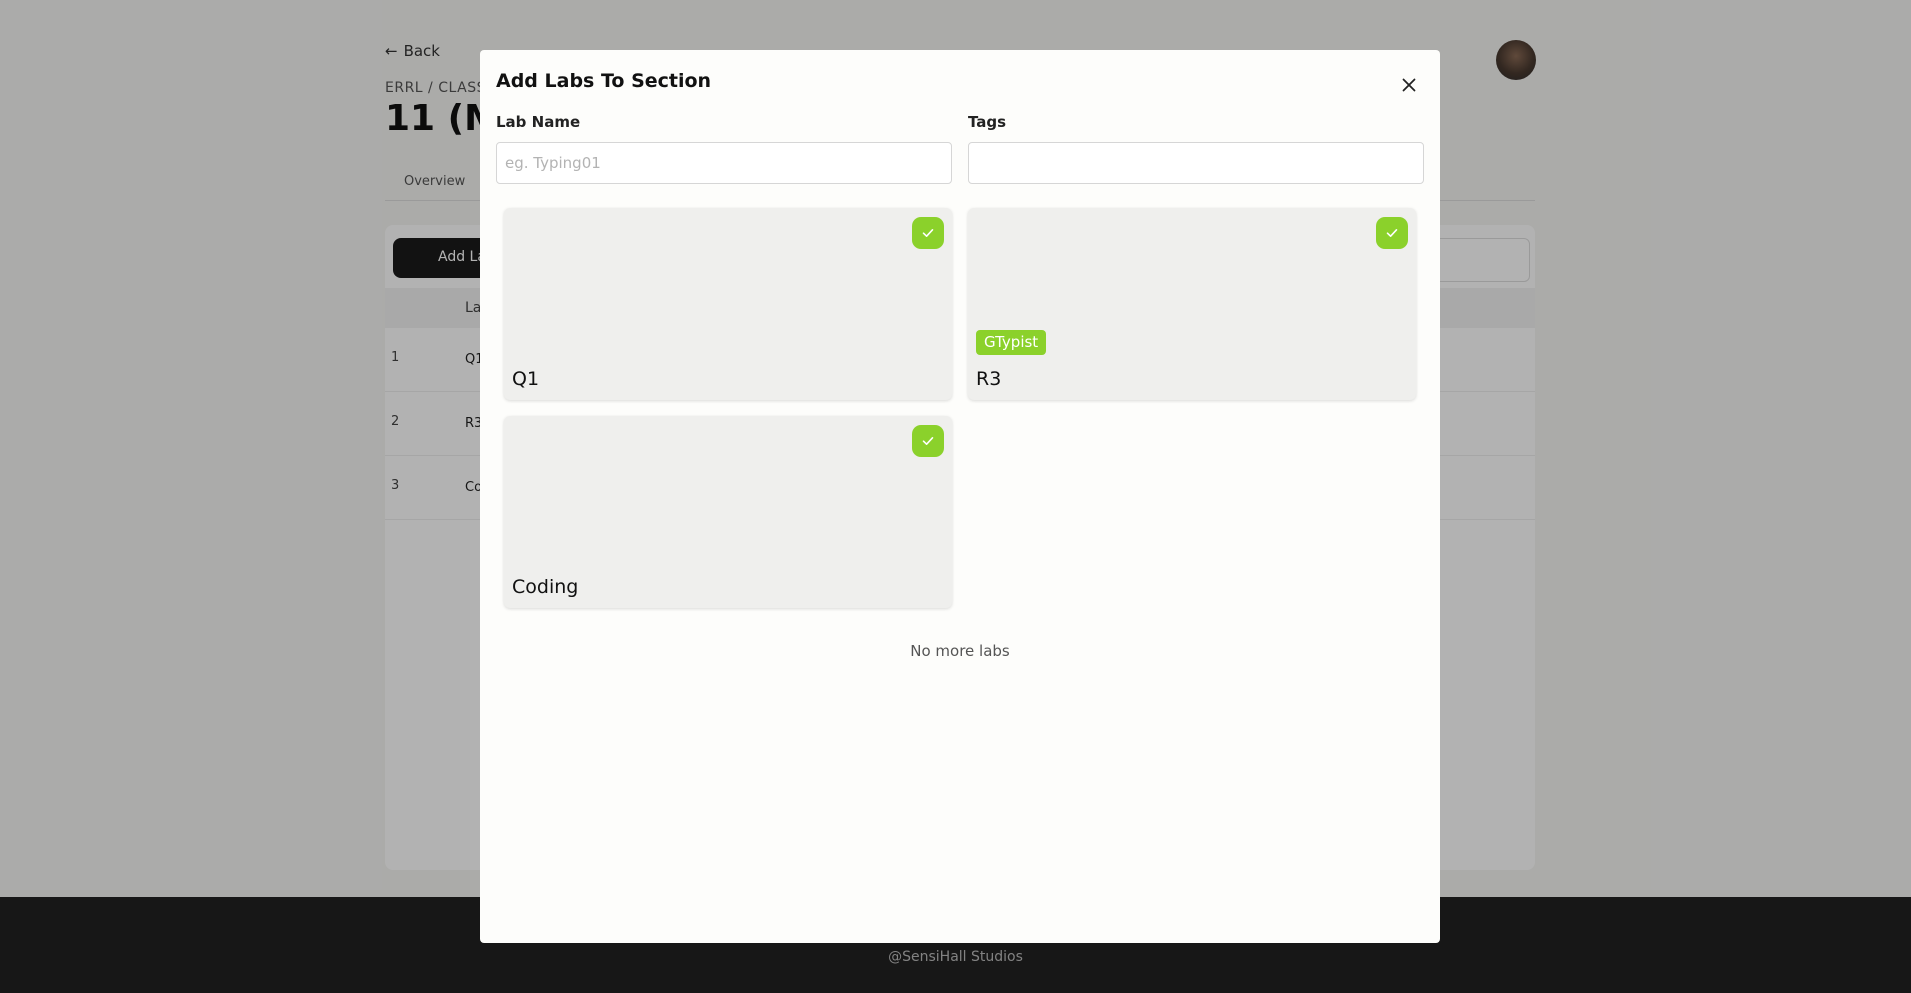 This screenshot has height=993, width=1911. What do you see at coordinates (724, 163) in the screenshot?
I see `lab-name-input` at bounding box center [724, 163].